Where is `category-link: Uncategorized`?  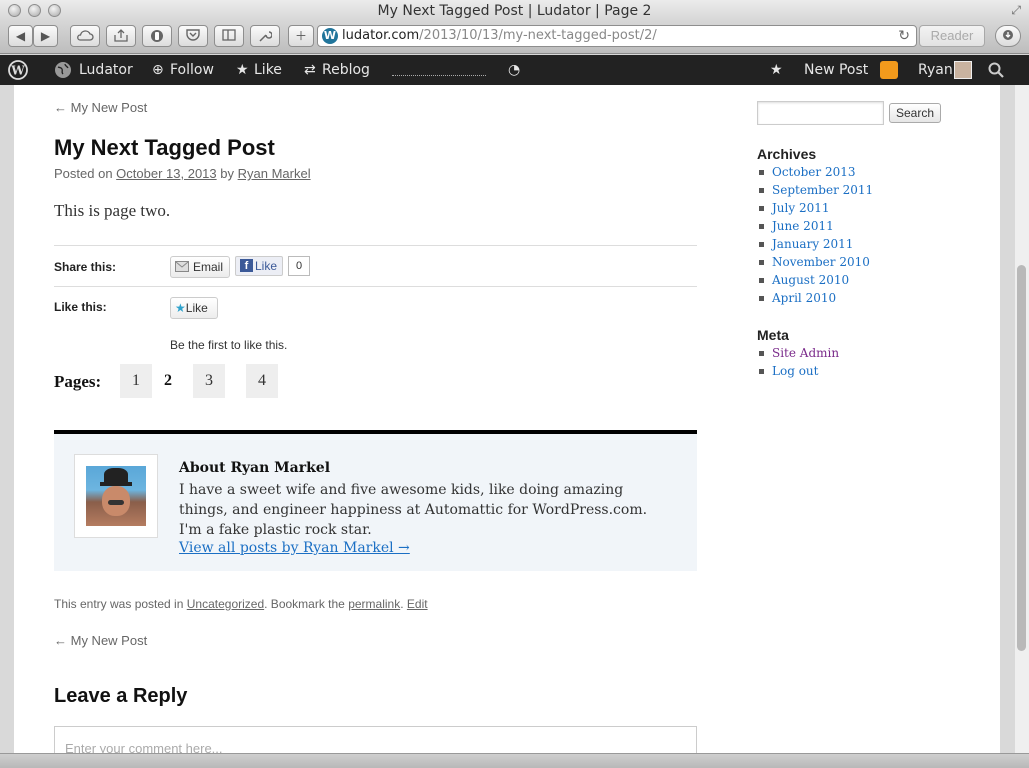
category-link: Uncategorized is located at coordinates (225, 604).